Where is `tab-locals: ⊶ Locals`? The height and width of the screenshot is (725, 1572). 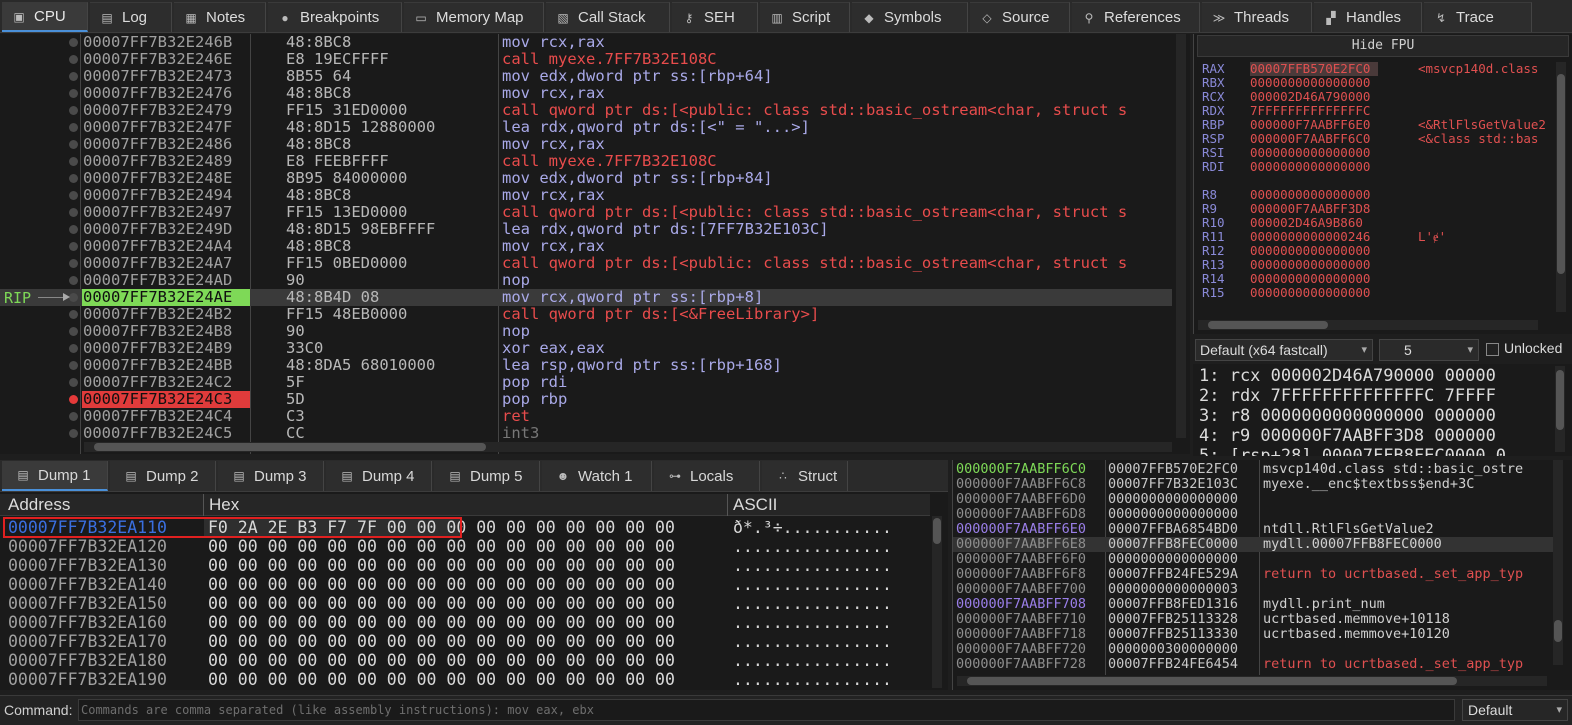 tab-locals: ⊶ Locals is located at coordinates (707, 476).